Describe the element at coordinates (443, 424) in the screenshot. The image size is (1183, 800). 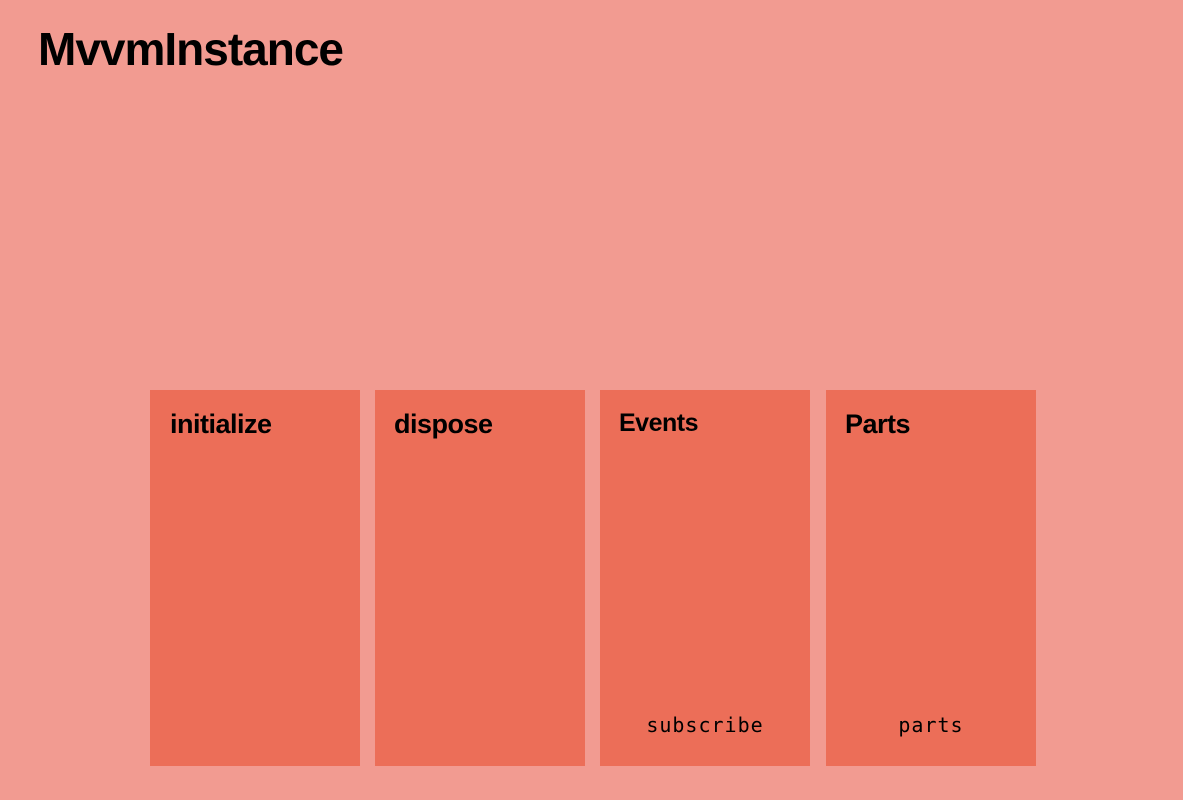
I see `card-title-dispose: dispose` at that location.